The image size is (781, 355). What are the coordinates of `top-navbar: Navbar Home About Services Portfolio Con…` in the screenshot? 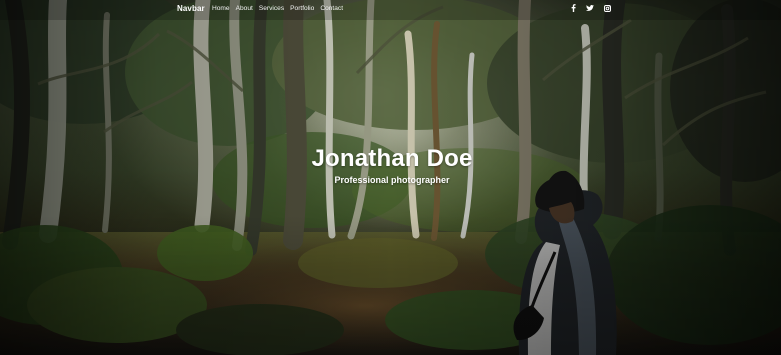 It's located at (390, 10).